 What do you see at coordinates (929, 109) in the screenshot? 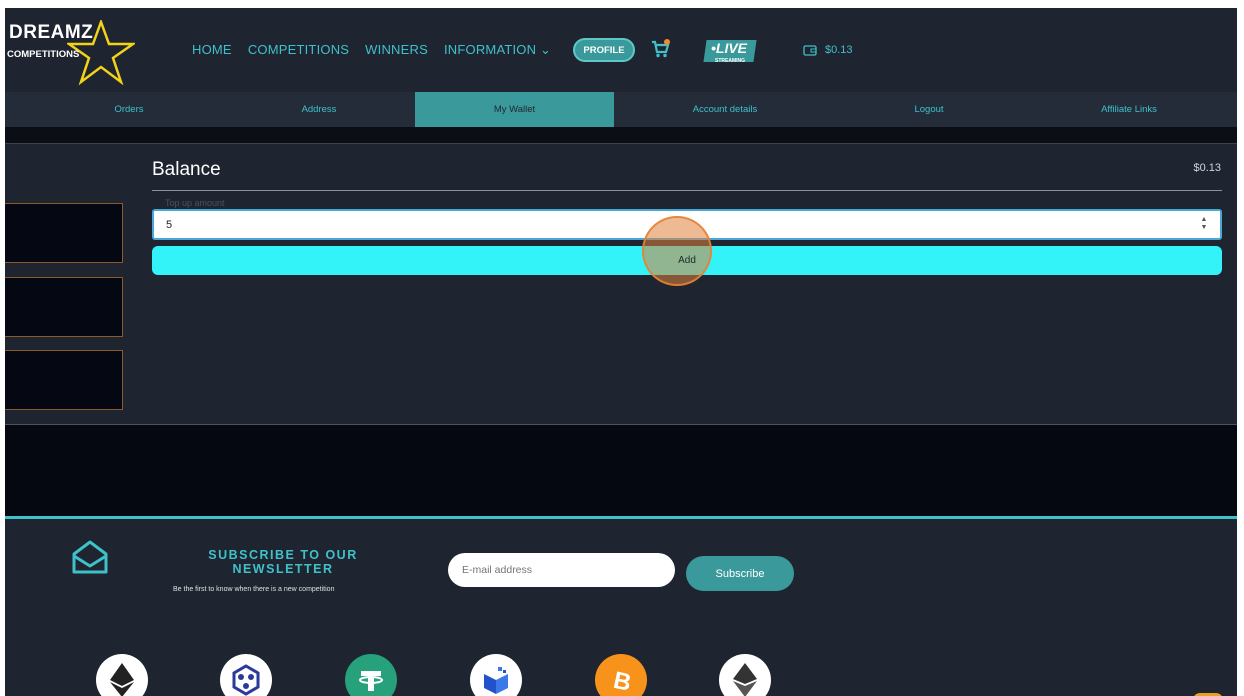
I see `tab-logout: Logout` at bounding box center [929, 109].